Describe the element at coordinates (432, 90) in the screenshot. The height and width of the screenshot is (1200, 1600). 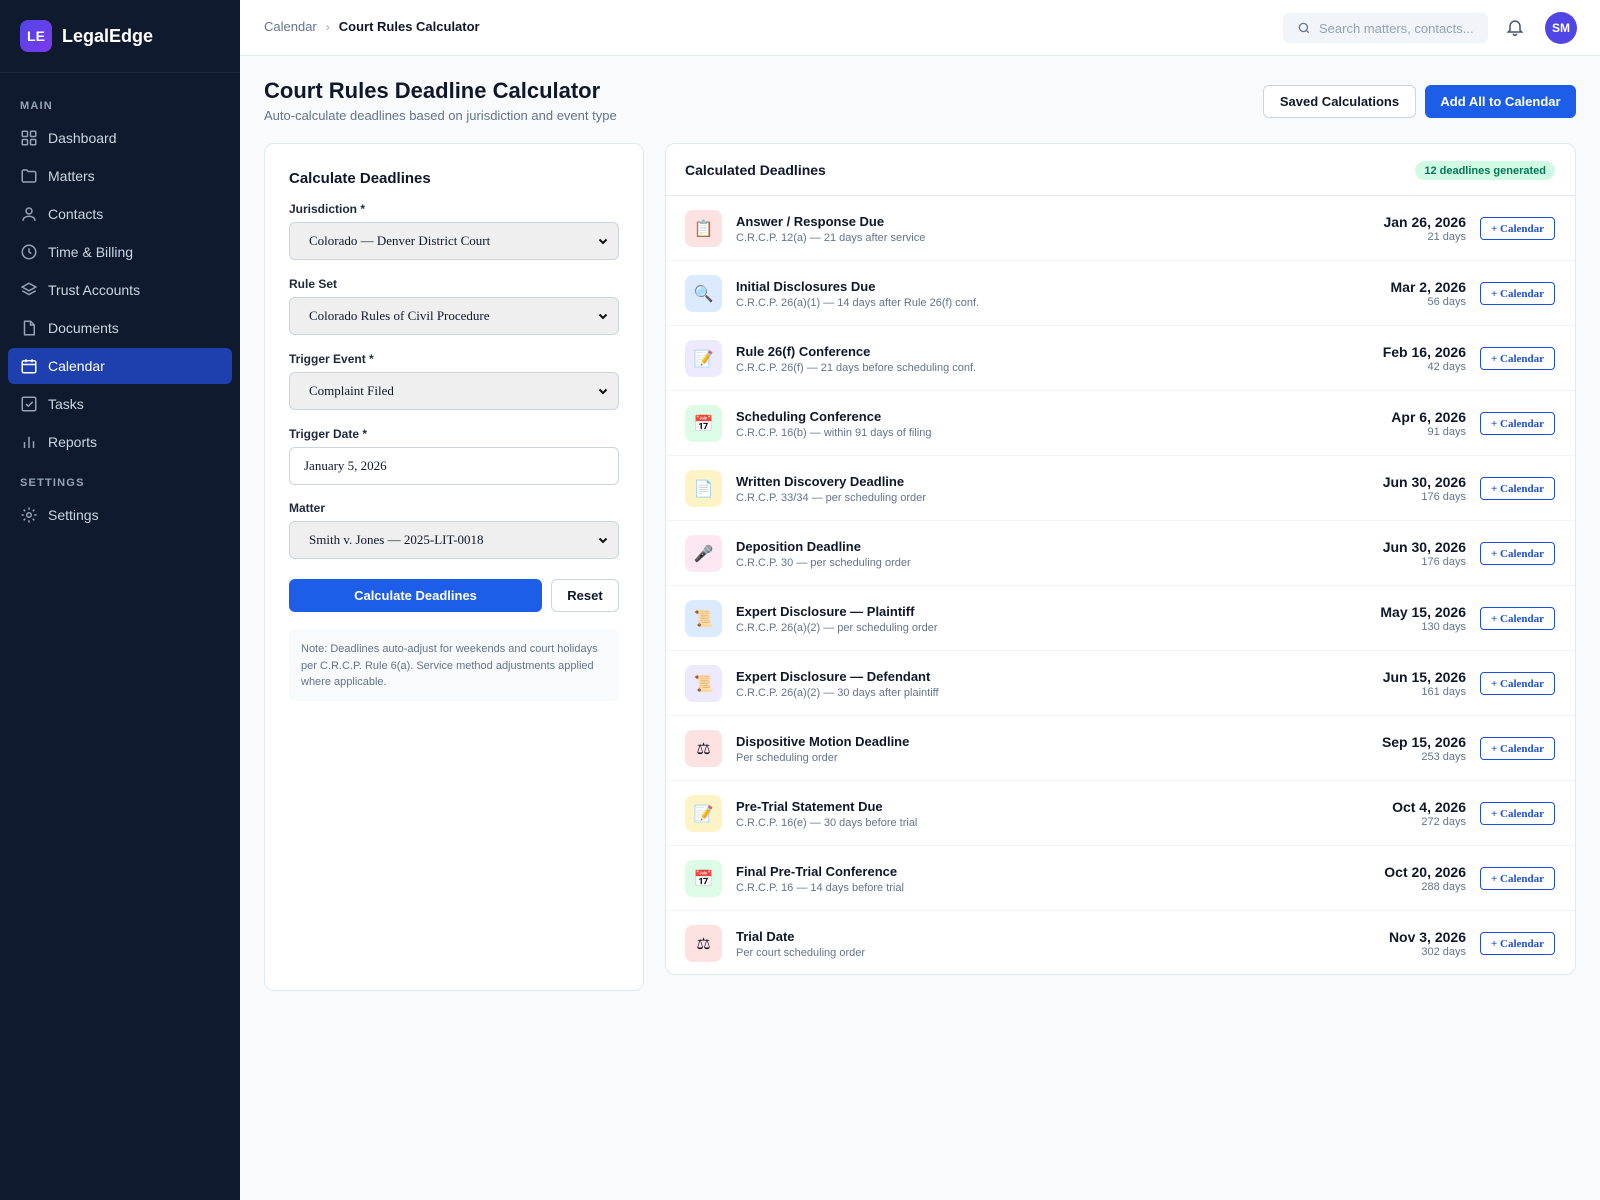
I see `page-title: Court Rules Deadline Calculator` at that location.